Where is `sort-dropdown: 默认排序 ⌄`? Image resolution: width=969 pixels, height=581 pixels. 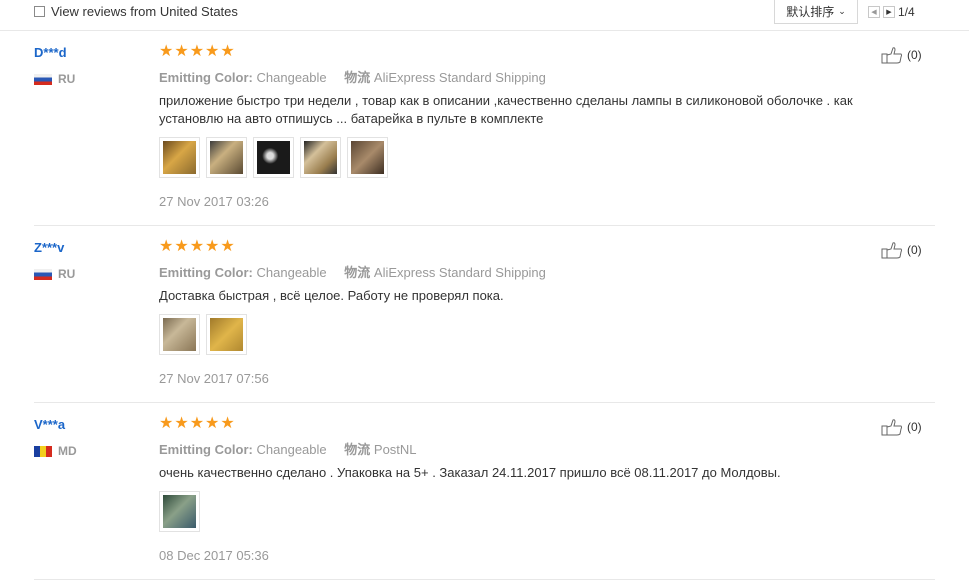 sort-dropdown: 默认排序 ⌄ is located at coordinates (816, 12).